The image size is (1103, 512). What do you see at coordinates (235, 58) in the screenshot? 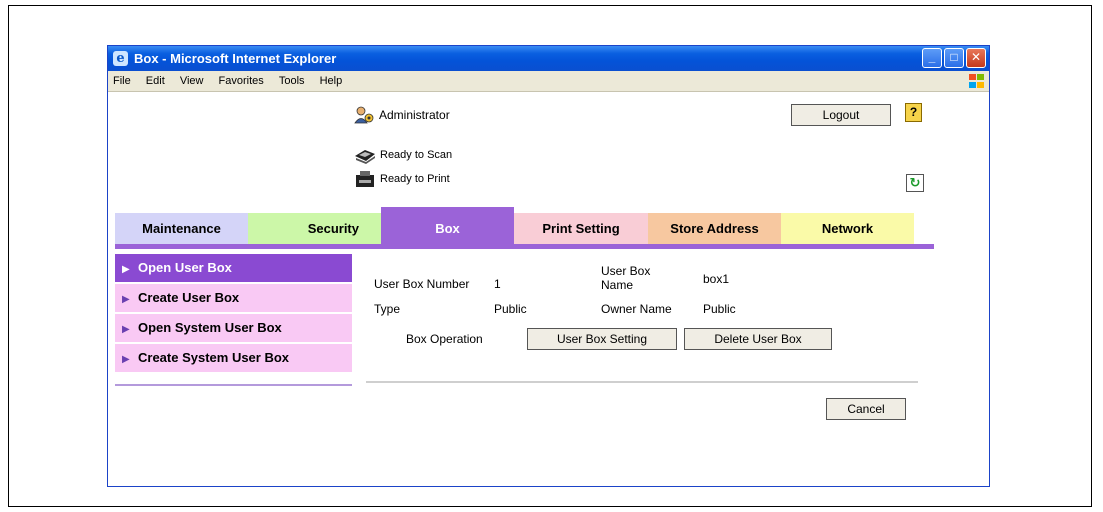
I see `window-title: Box - Microsoft Internet Explorer` at bounding box center [235, 58].